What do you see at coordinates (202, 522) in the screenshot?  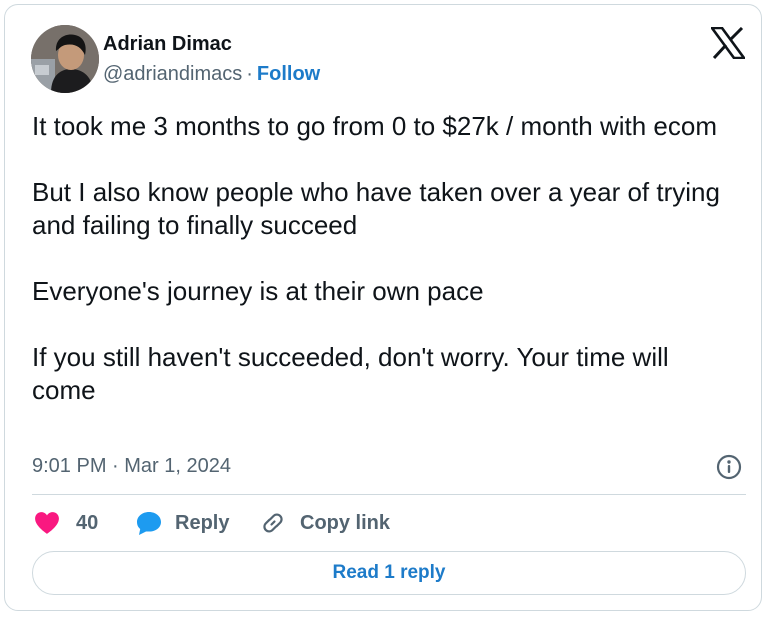 I see `reply-label: Reply` at bounding box center [202, 522].